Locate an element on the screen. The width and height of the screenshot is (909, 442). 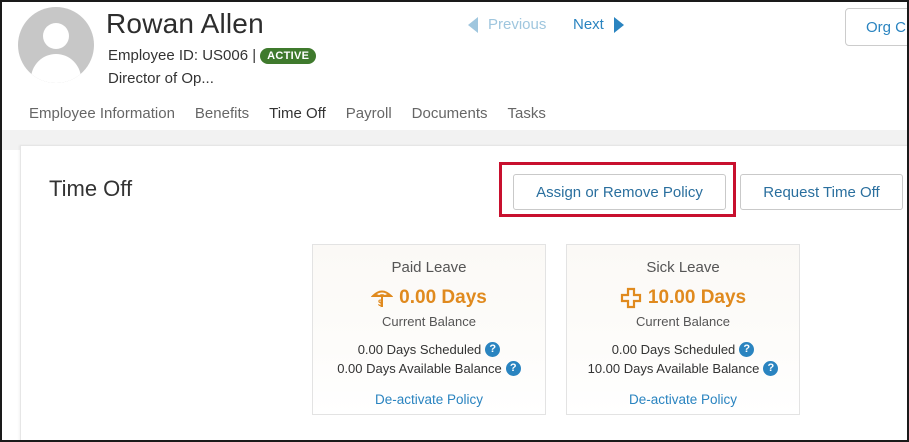
tab-tasks: Tasks is located at coordinates (527, 115).